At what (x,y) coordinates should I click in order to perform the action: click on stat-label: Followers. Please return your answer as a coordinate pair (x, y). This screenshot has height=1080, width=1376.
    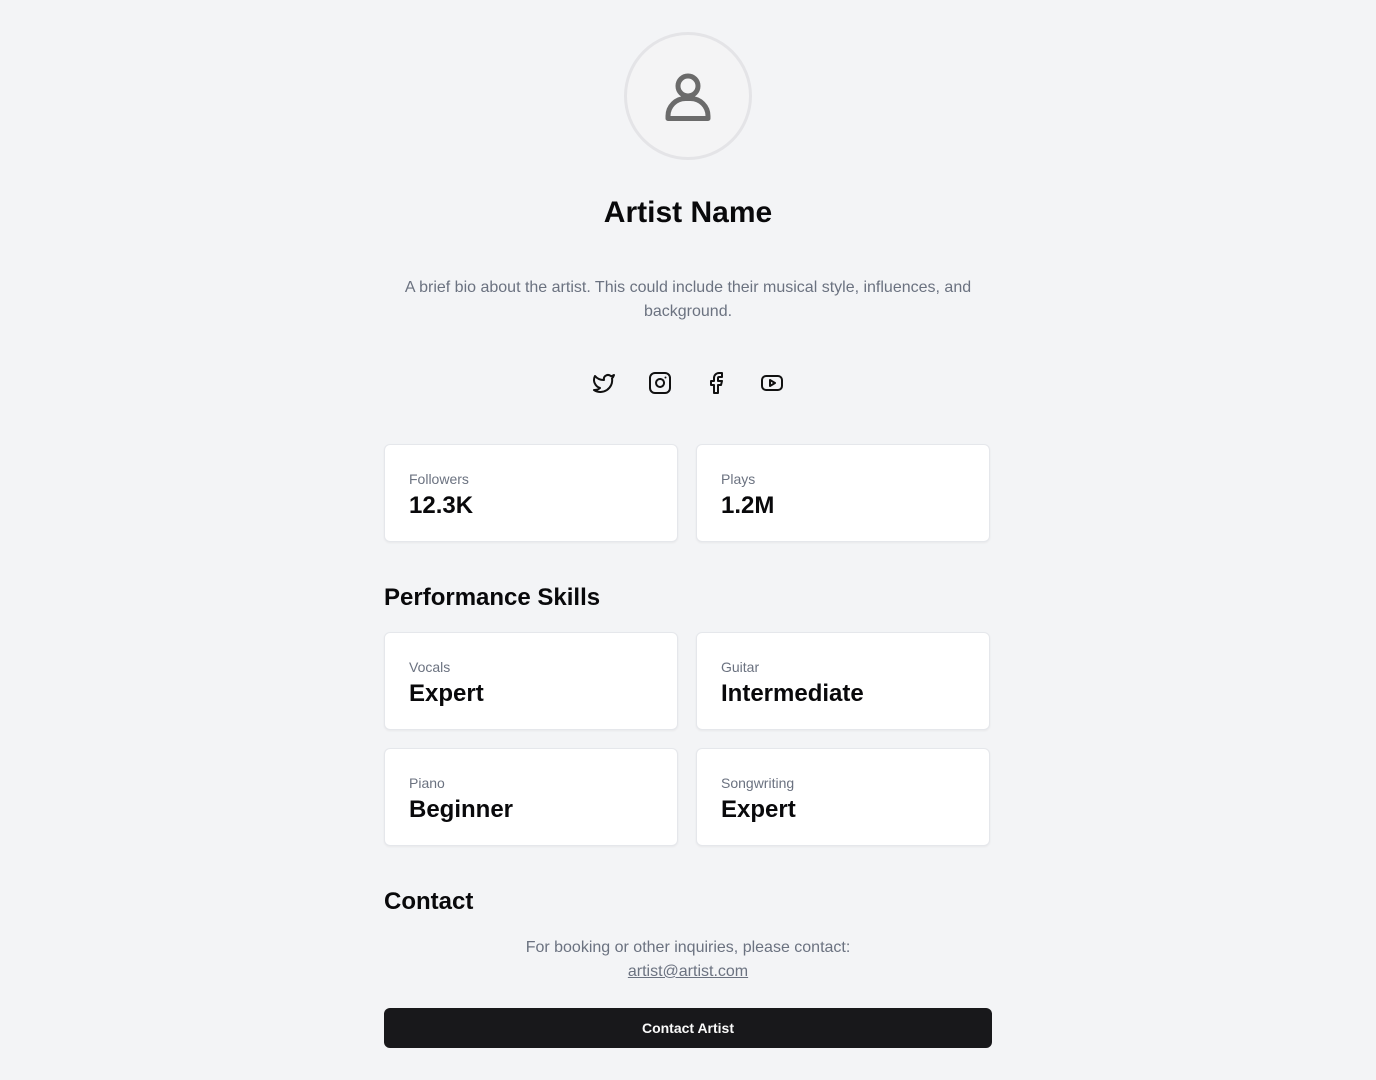
    Looking at the image, I should click on (439, 479).